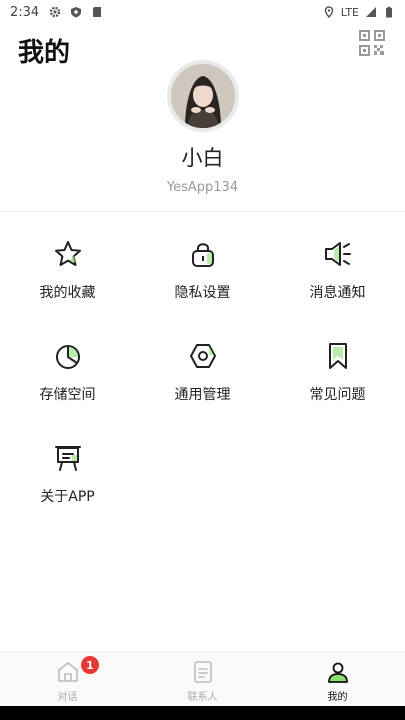 The image size is (405, 720). Describe the element at coordinates (202, 12) in the screenshot. I see `status-bar: 2:34 LTE` at that location.